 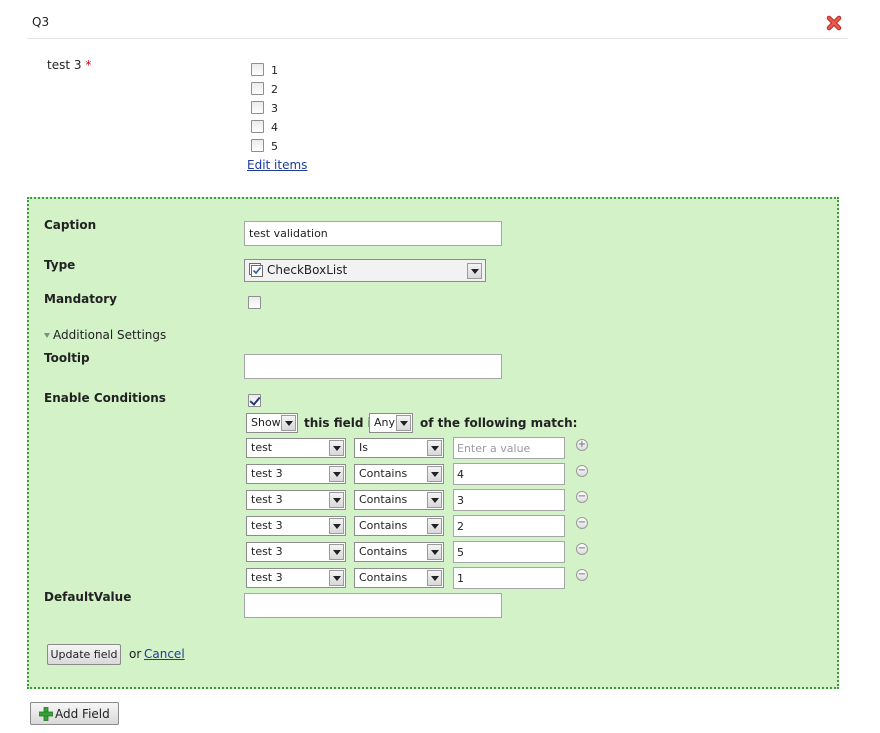 I want to click on enable-conditions-checkbox, so click(x=254, y=400).